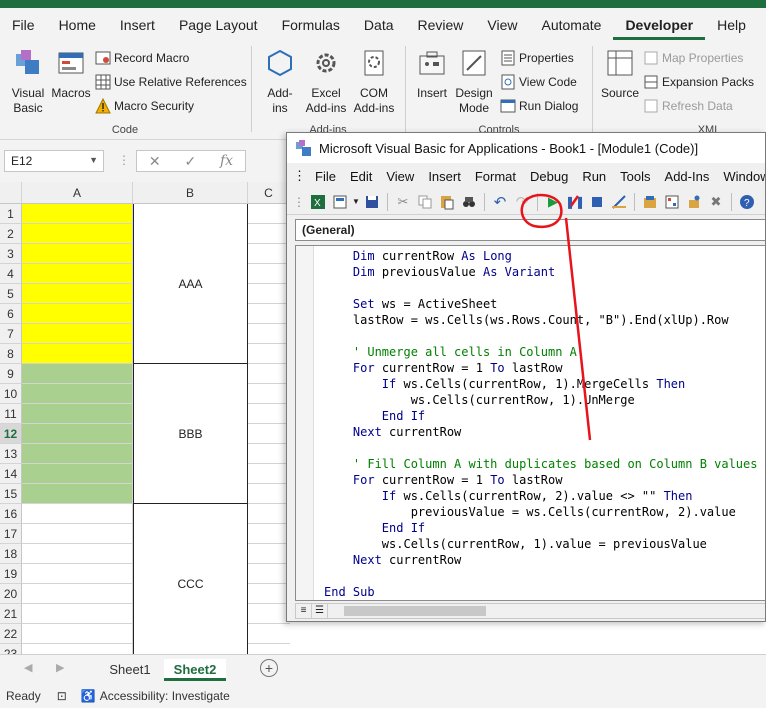 The width and height of the screenshot is (766, 708). I want to click on row-header-2: 2, so click(11, 234).